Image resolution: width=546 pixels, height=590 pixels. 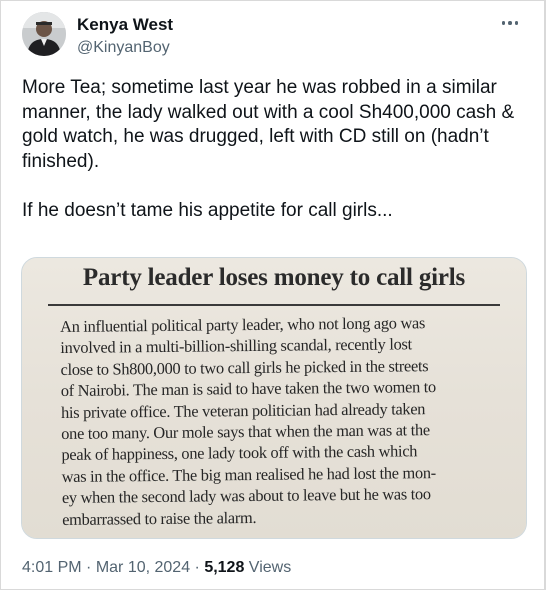 I want to click on author-name: Kenya West, so click(x=125, y=25).